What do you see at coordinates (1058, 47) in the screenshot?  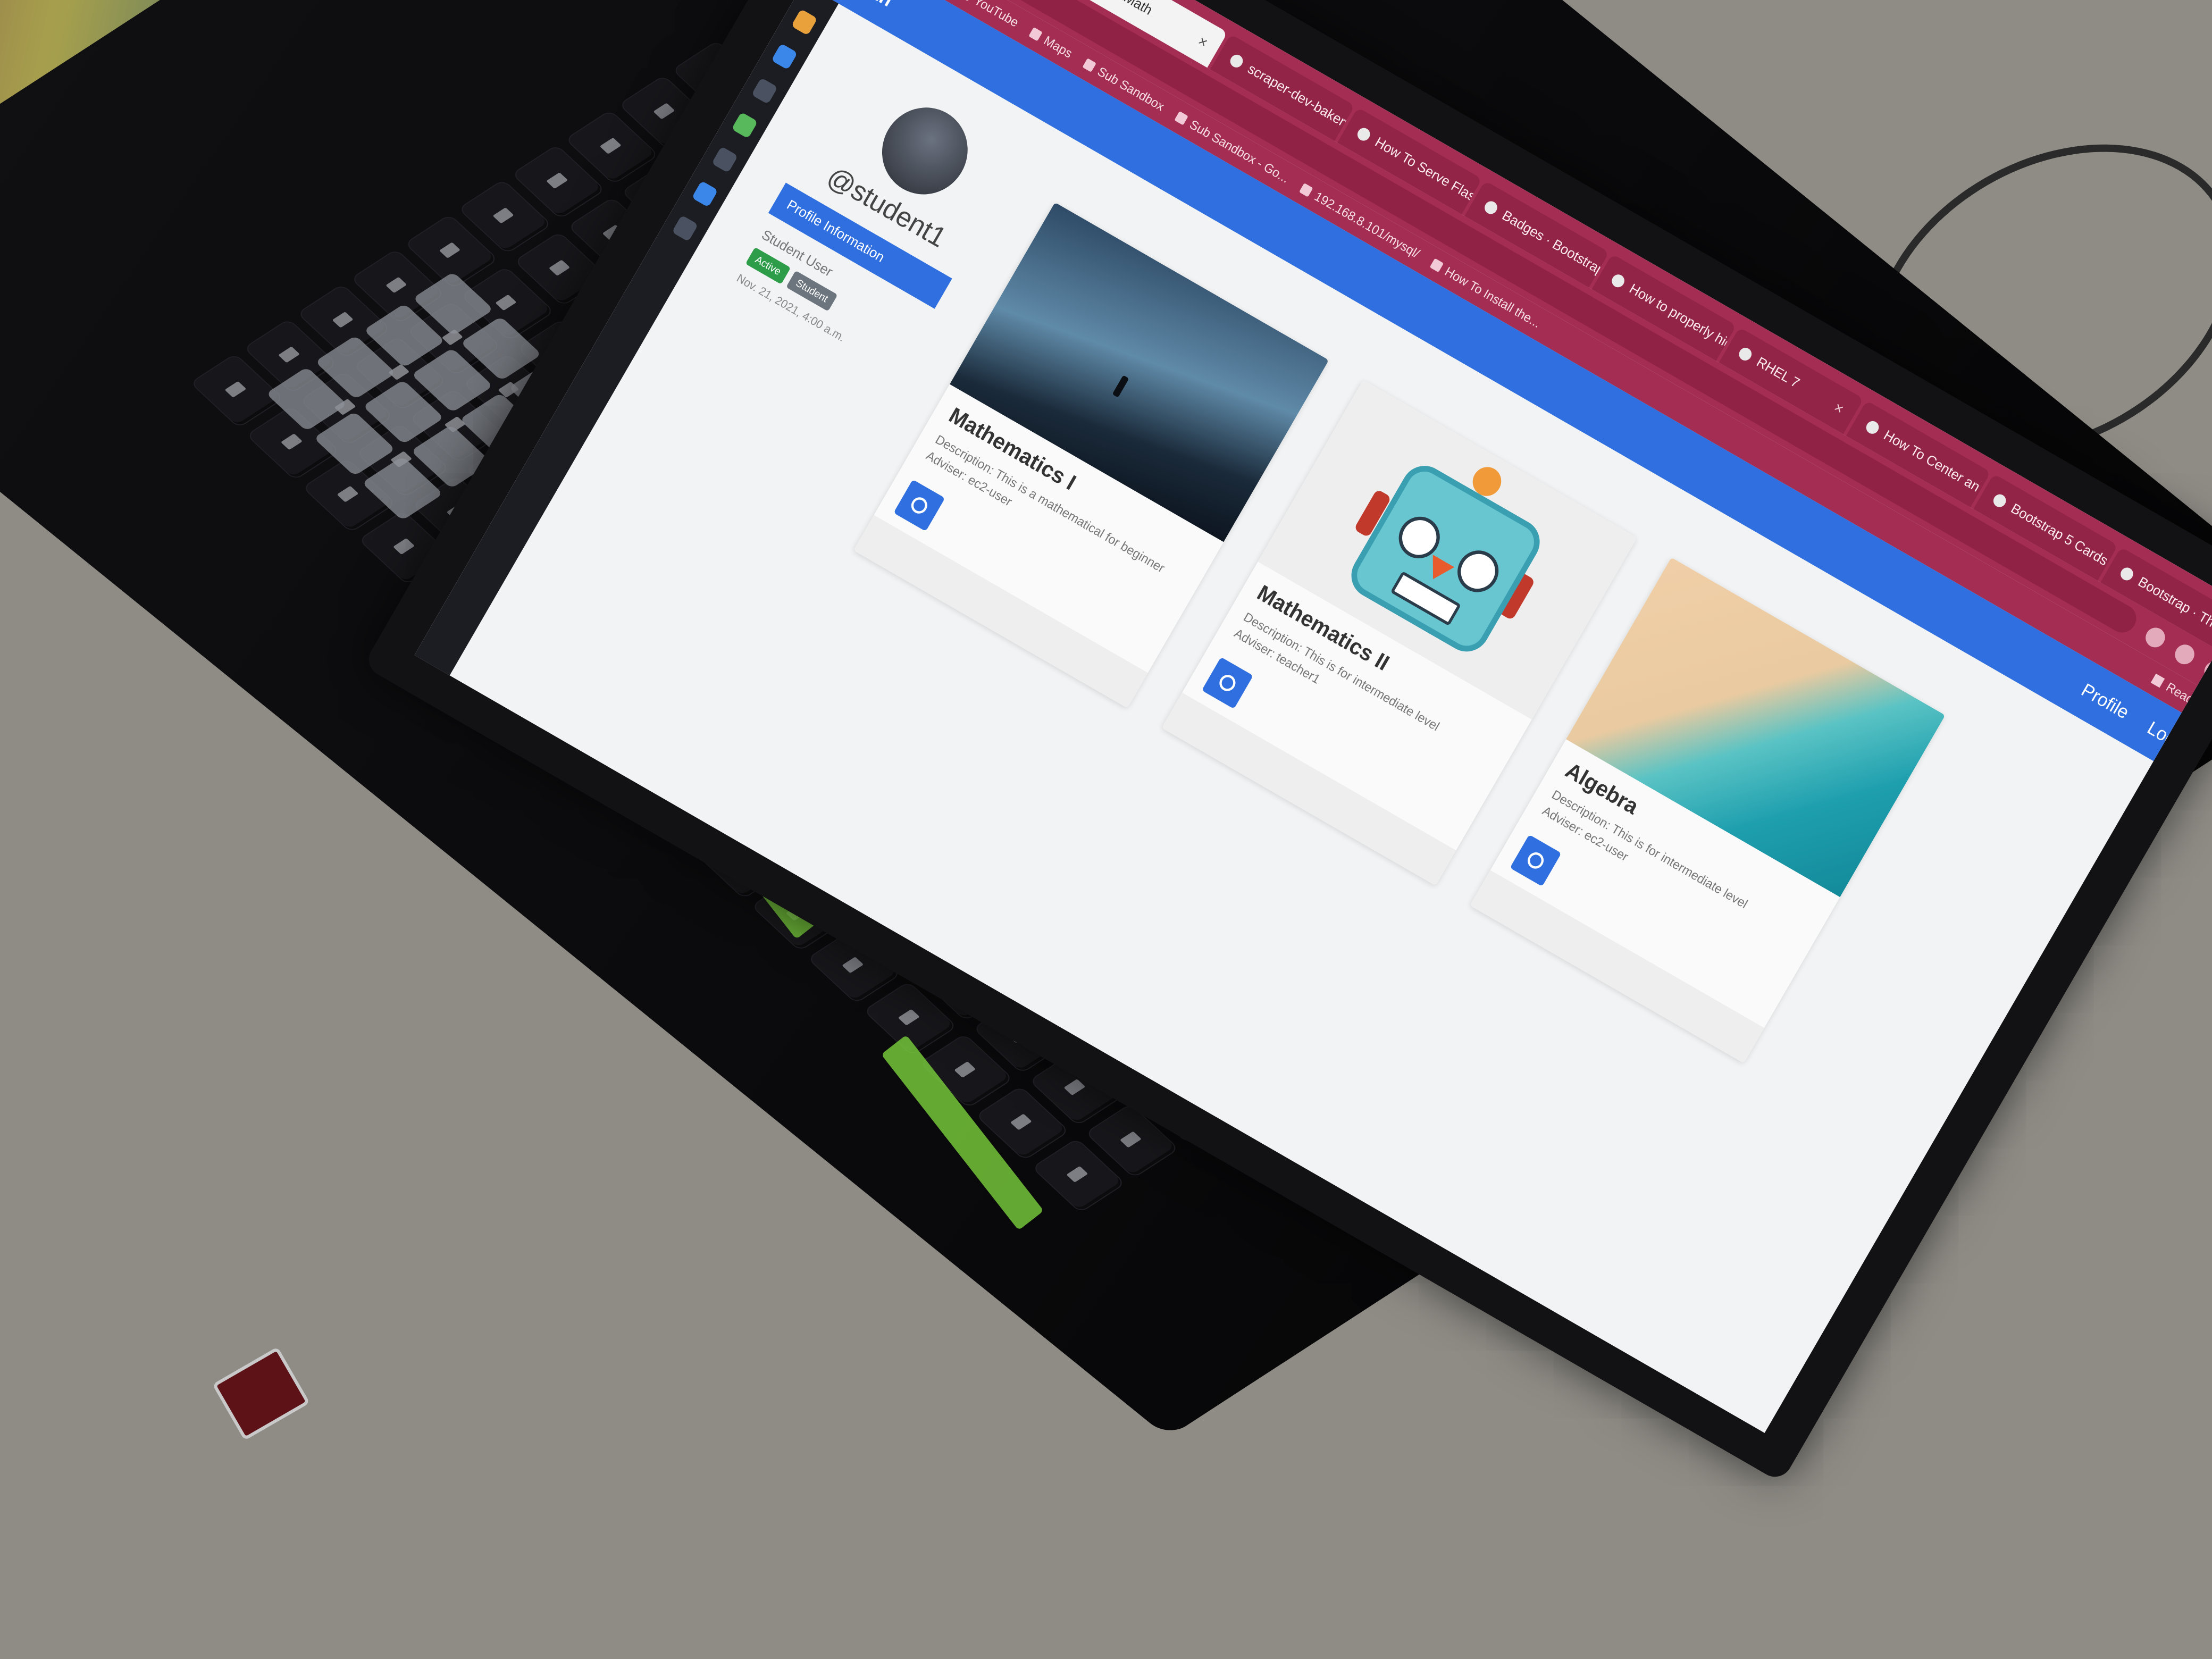 I see `bookmark-label: Maps` at bounding box center [1058, 47].